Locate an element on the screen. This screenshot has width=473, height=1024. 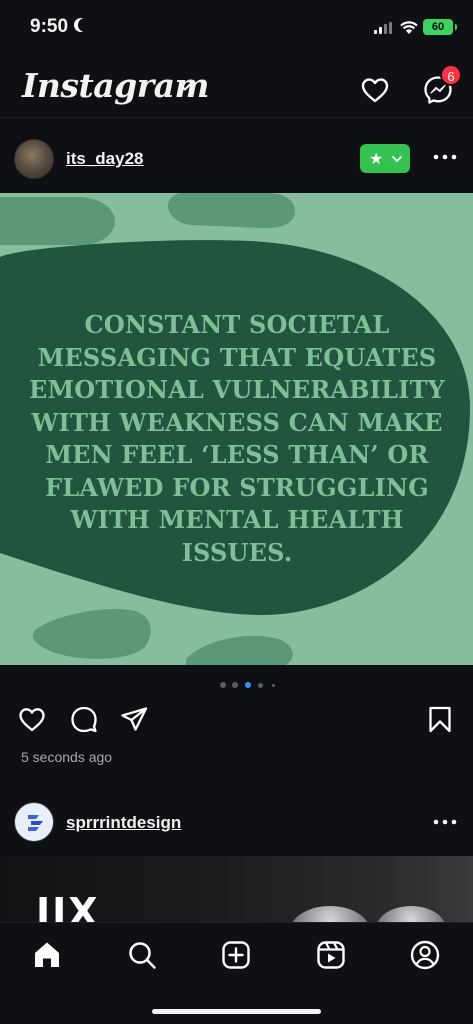
wifi-icon is located at coordinates (409, 27).